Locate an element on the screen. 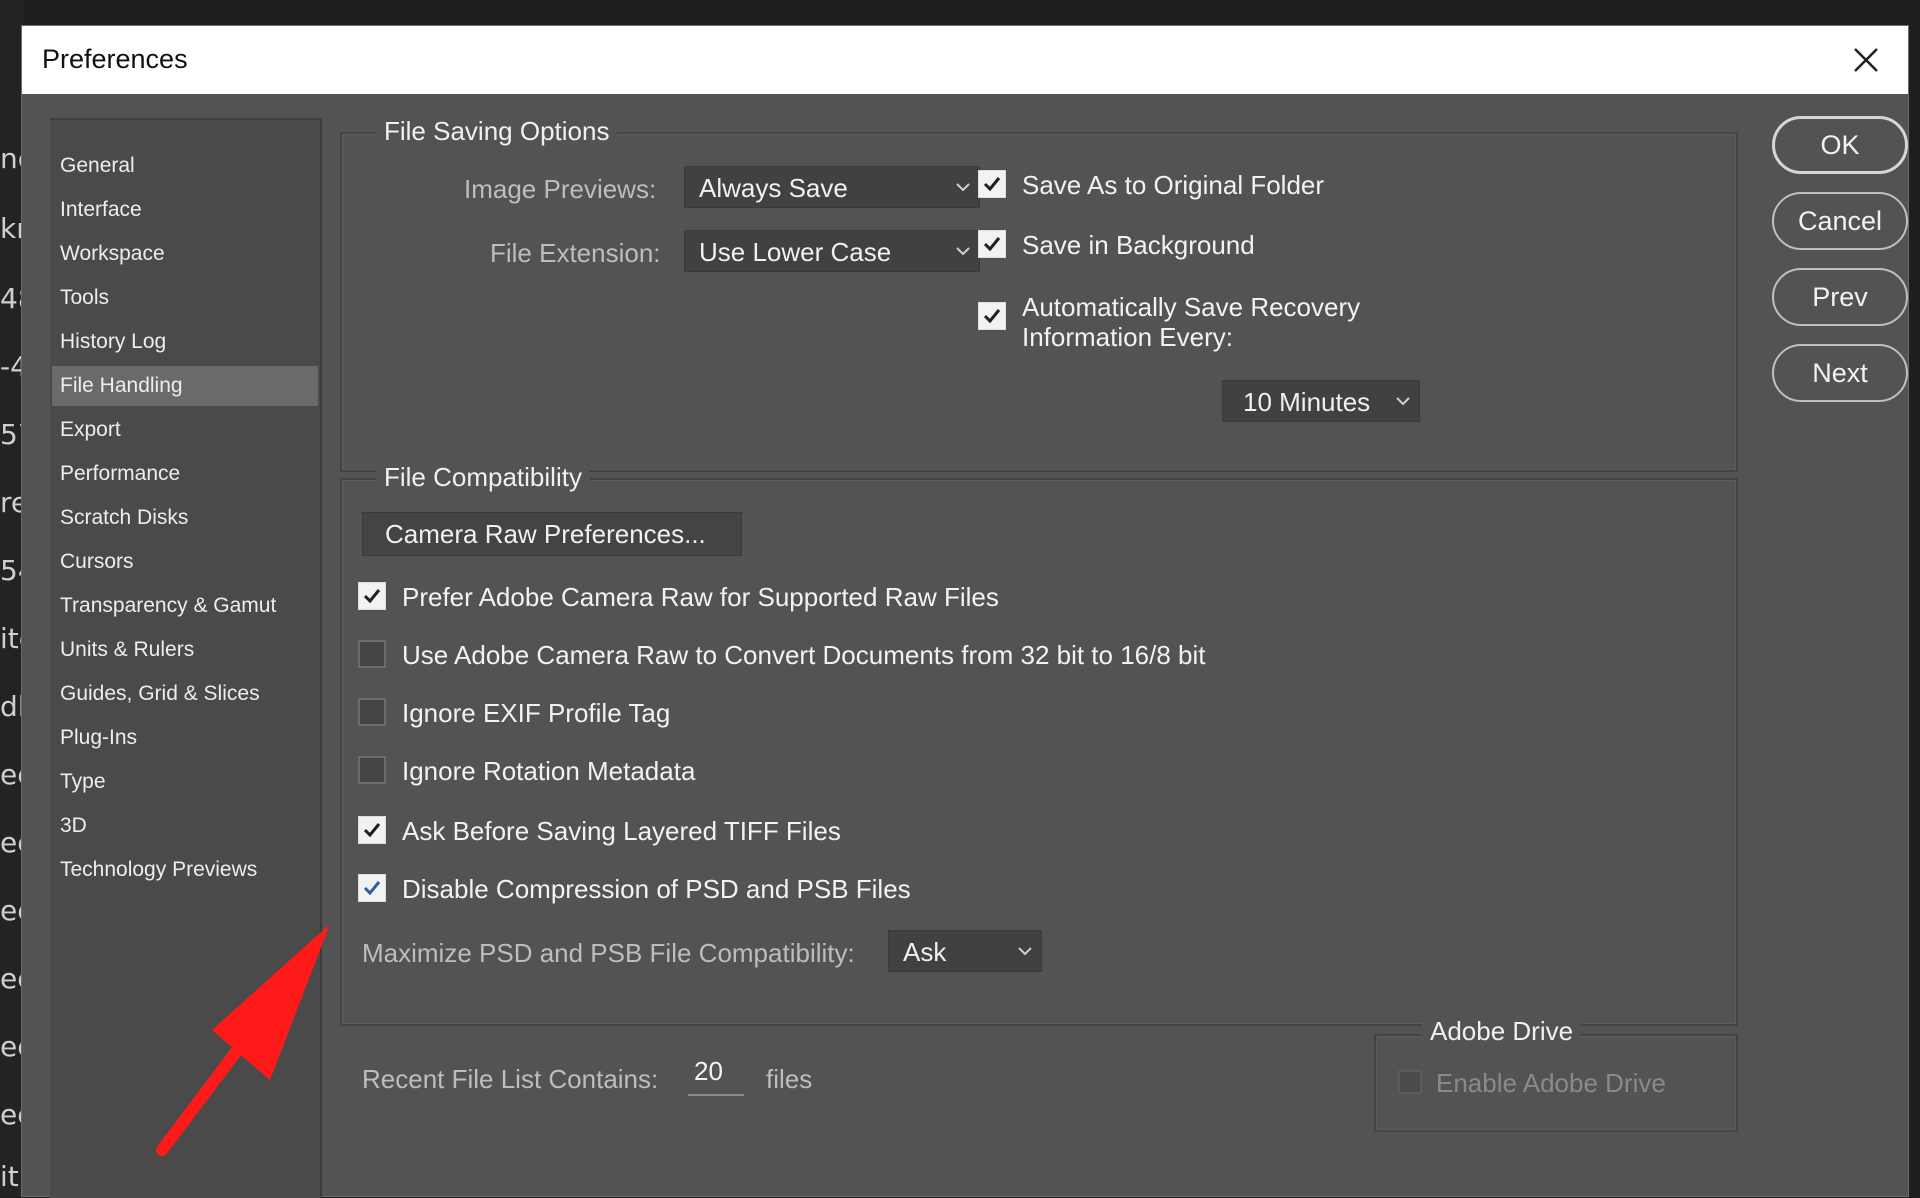  disable-compression-label: Disable Compression of PSD and PSB Files is located at coordinates (656, 889).